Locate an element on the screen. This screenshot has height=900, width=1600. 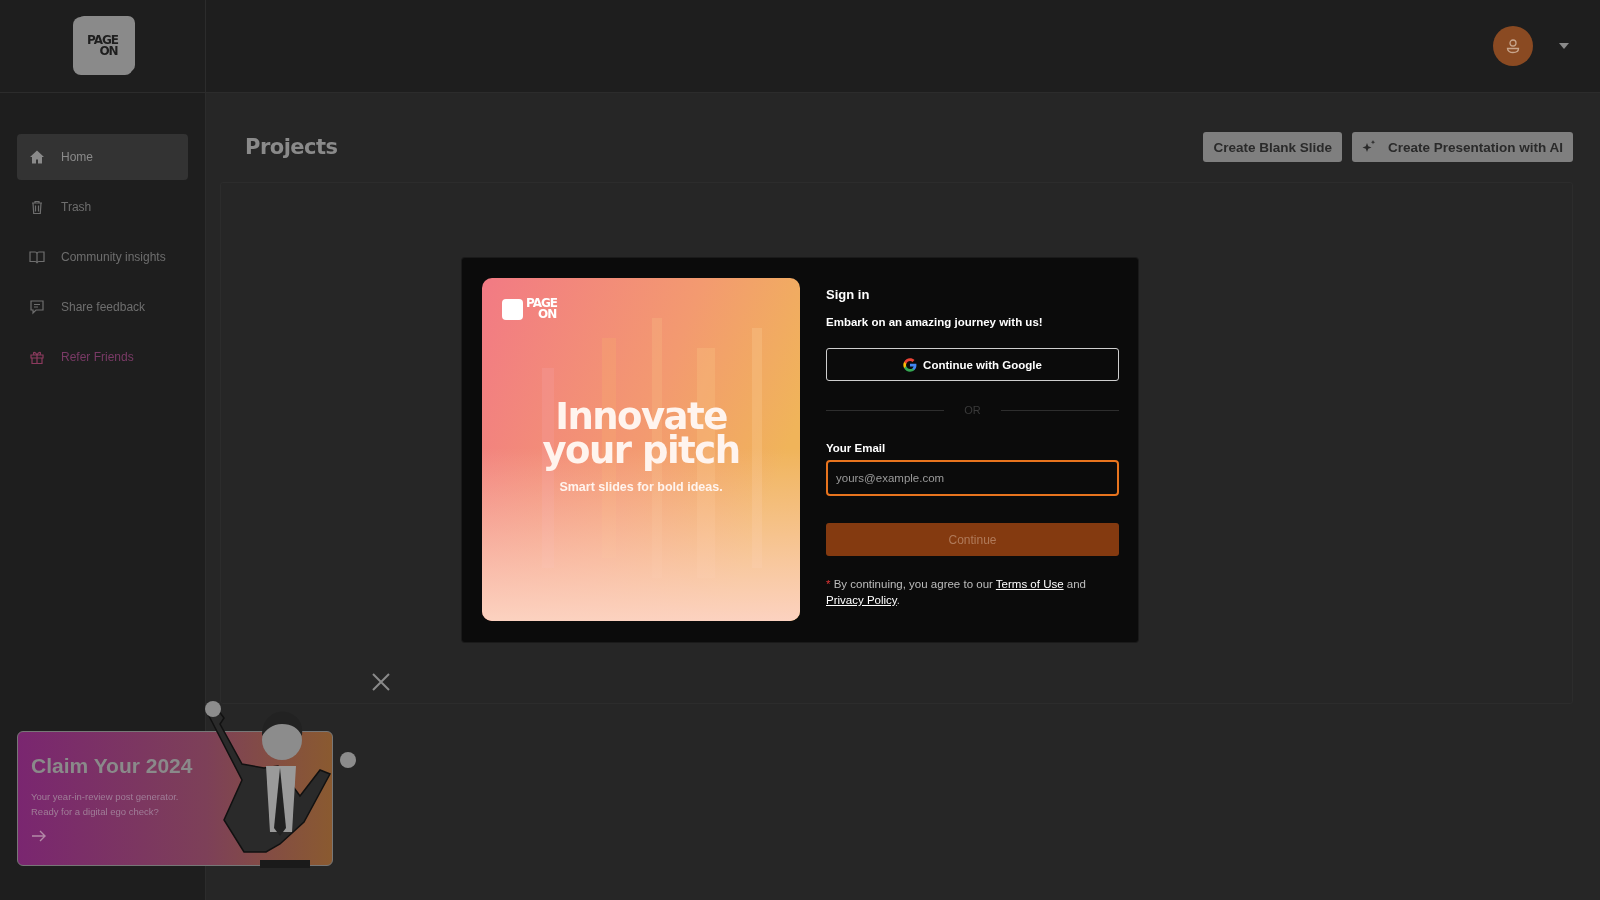
google-icon is located at coordinates (910, 364).